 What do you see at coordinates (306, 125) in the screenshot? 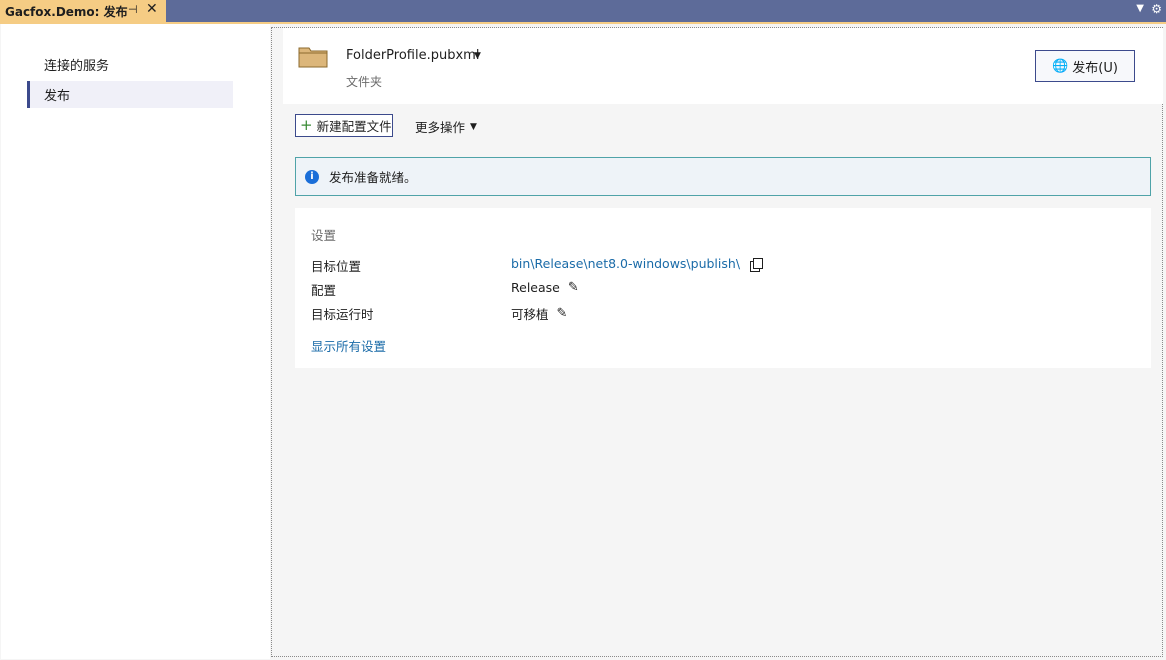
I see `plus-icon: +` at bounding box center [306, 125].